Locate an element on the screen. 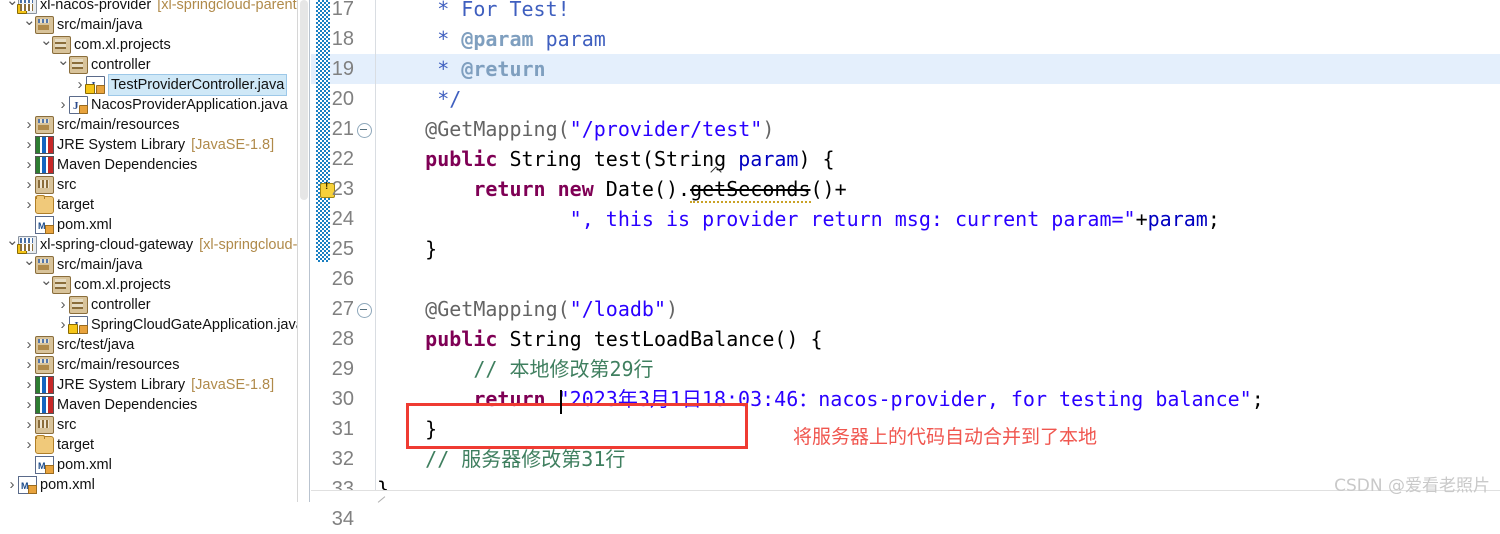 The image size is (1500, 534). code-line: // 本地修改第29行 is located at coordinates (515, 369).